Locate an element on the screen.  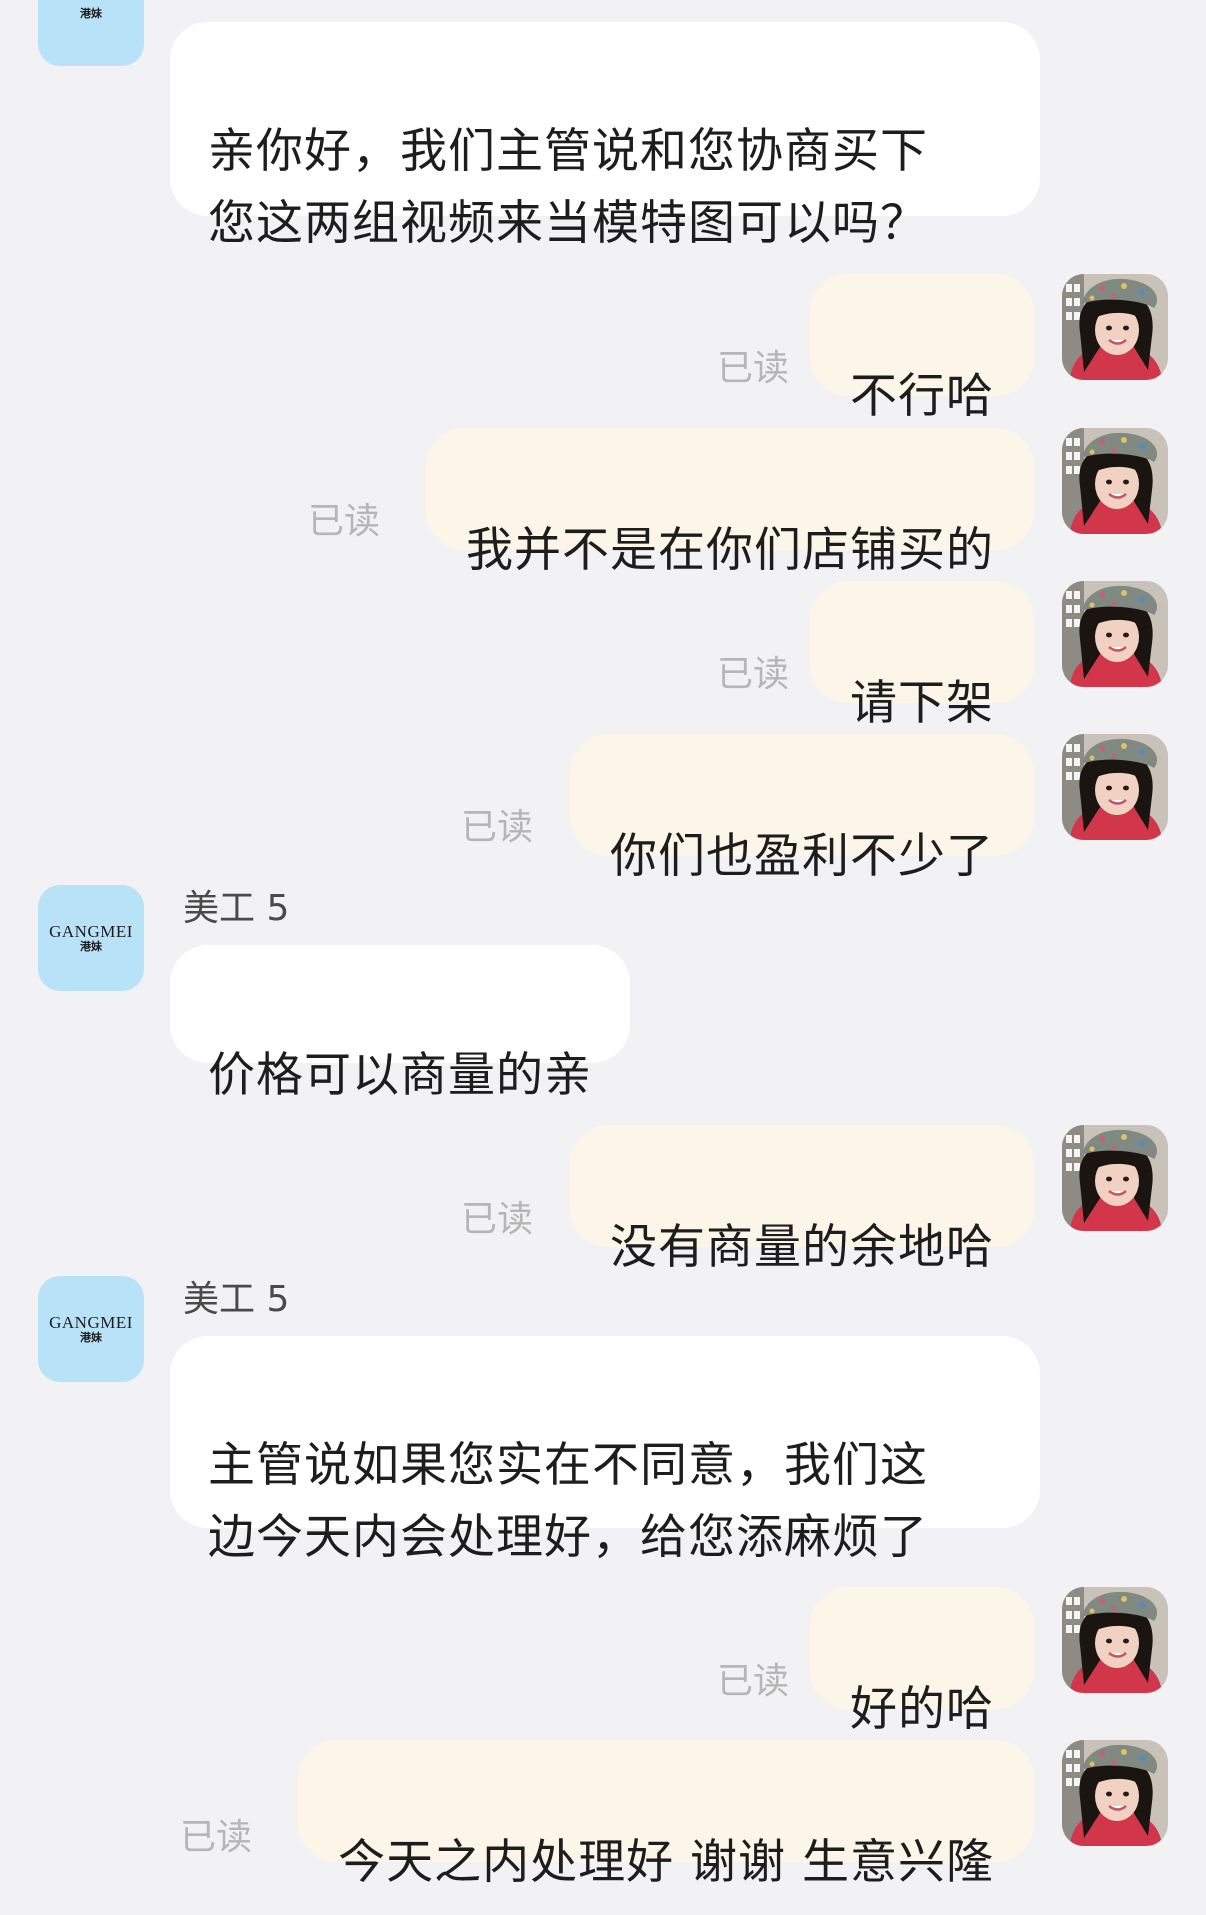
message-bubble-outgoing: 请下架 is located at coordinates (922, 656).